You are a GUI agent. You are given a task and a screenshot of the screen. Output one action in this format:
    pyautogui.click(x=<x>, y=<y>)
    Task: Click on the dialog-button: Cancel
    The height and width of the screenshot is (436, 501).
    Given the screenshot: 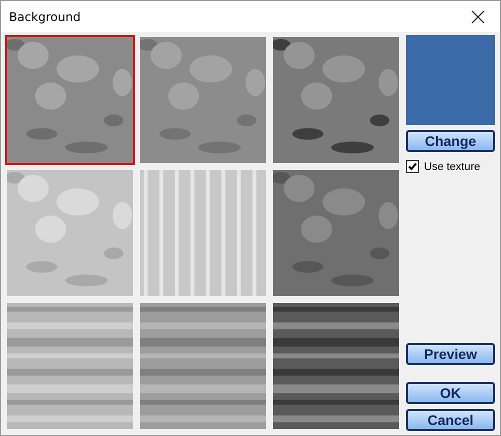 What is the action you would take?
    pyautogui.click(x=450, y=420)
    